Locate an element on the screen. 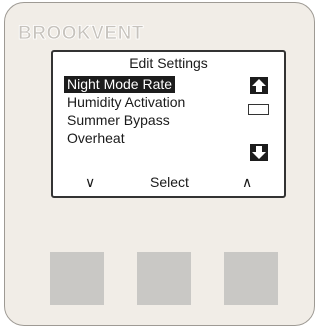  menu-item-summer-bypass: Summer Bypass is located at coordinates (118, 120).